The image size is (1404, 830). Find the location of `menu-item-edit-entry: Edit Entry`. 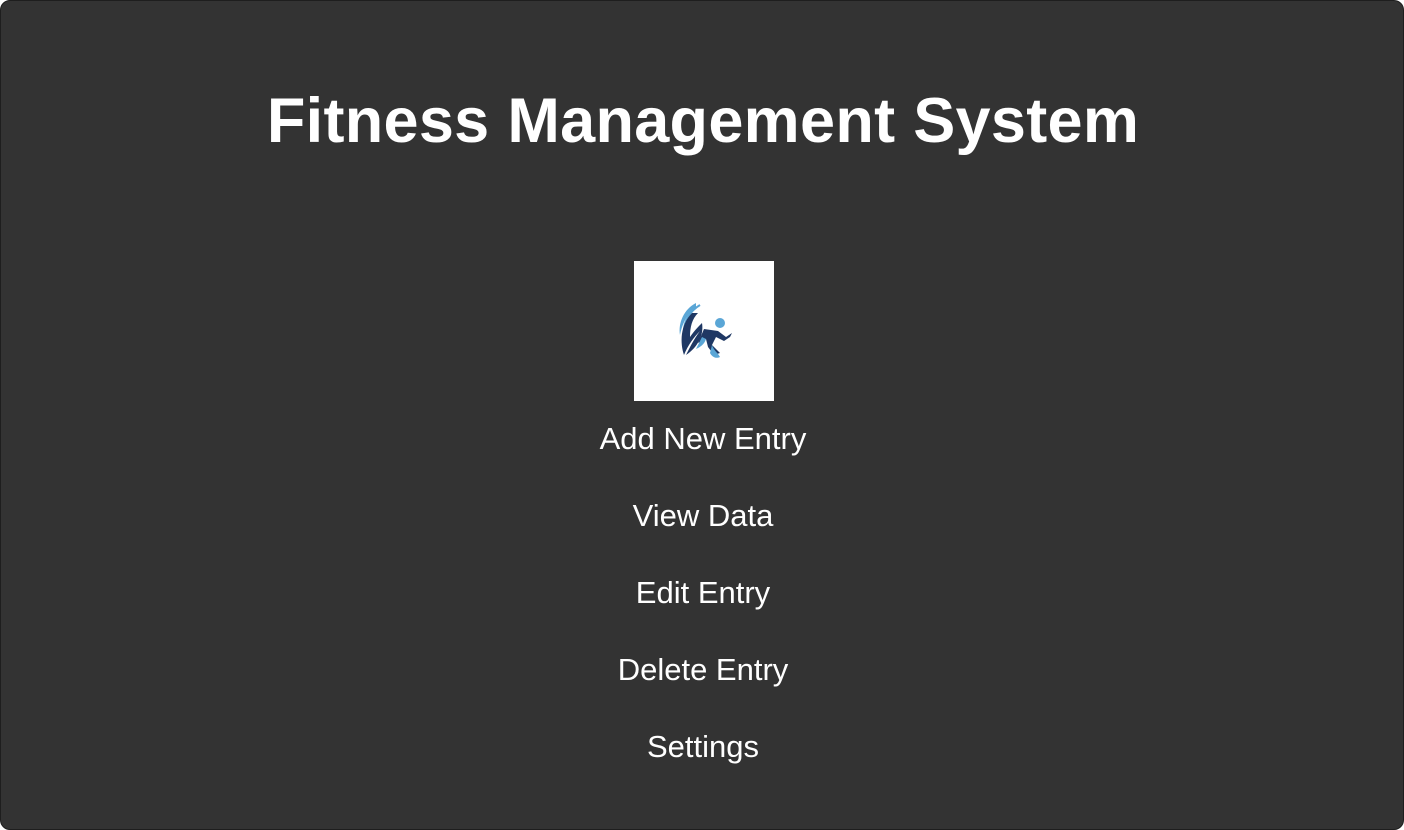

menu-item-edit-entry: Edit Entry is located at coordinates (703, 593).